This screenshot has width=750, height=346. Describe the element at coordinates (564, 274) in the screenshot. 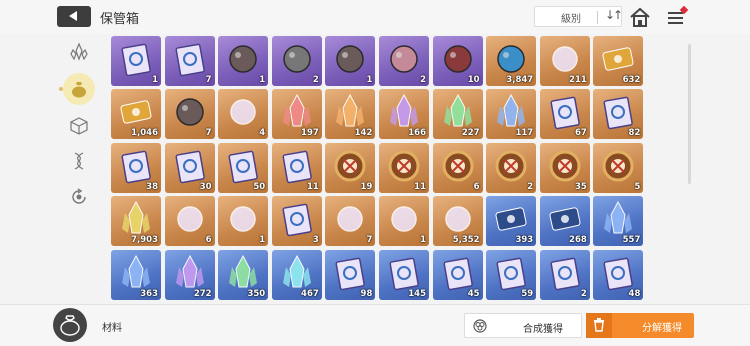

I see `inventory-item-blue-cross-book: 2` at that location.